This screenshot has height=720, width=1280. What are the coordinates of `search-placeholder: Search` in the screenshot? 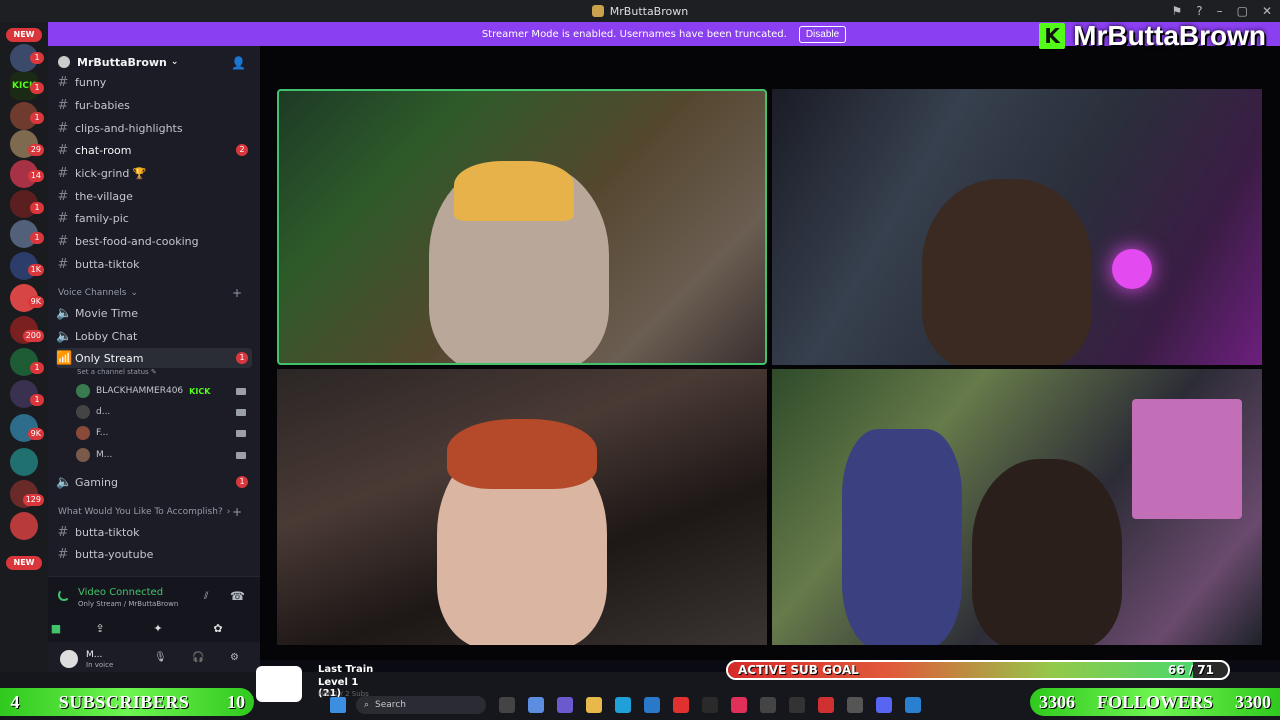 It's located at (390, 705).